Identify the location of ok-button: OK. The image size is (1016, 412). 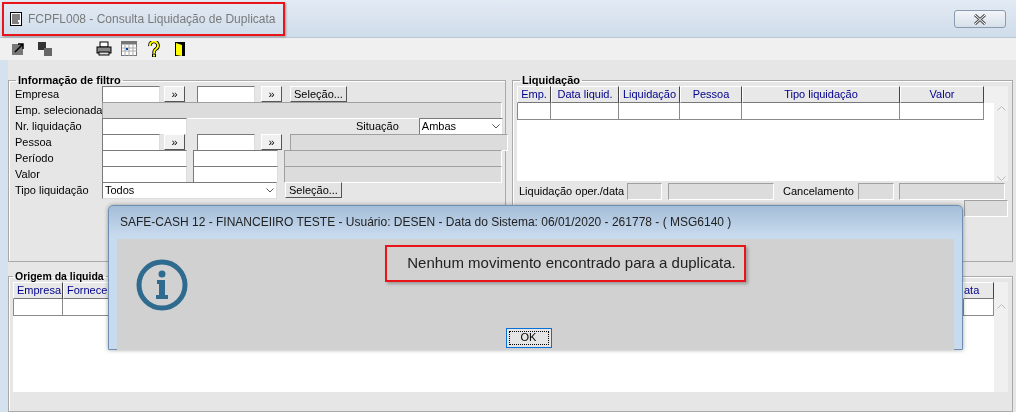
(528, 337).